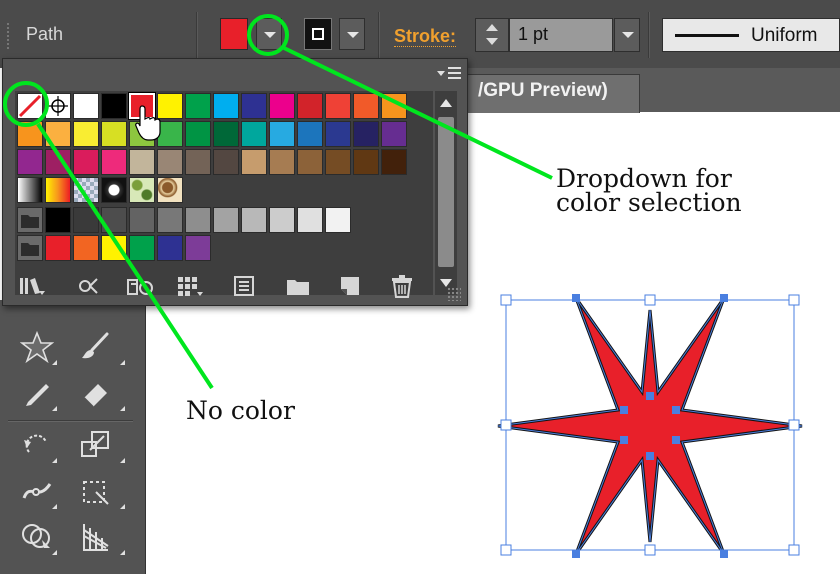  What do you see at coordinates (37, 347) in the screenshot?
I see `star-tool-icon` at bounding box center [37, 347].